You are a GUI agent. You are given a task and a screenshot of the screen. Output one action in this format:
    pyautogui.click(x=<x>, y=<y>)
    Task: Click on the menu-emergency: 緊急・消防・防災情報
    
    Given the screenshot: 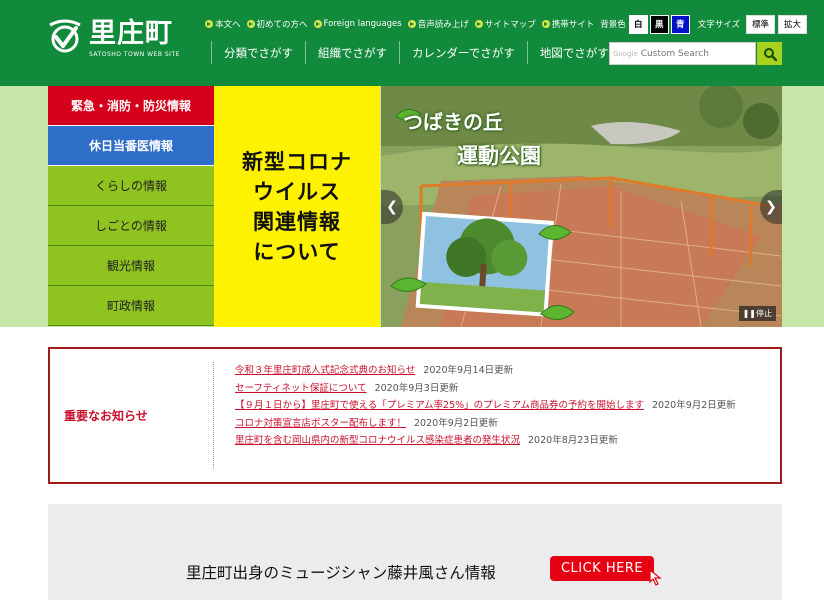 What is the action you would take?
    pyautogui.click(x=131, y=106)
    